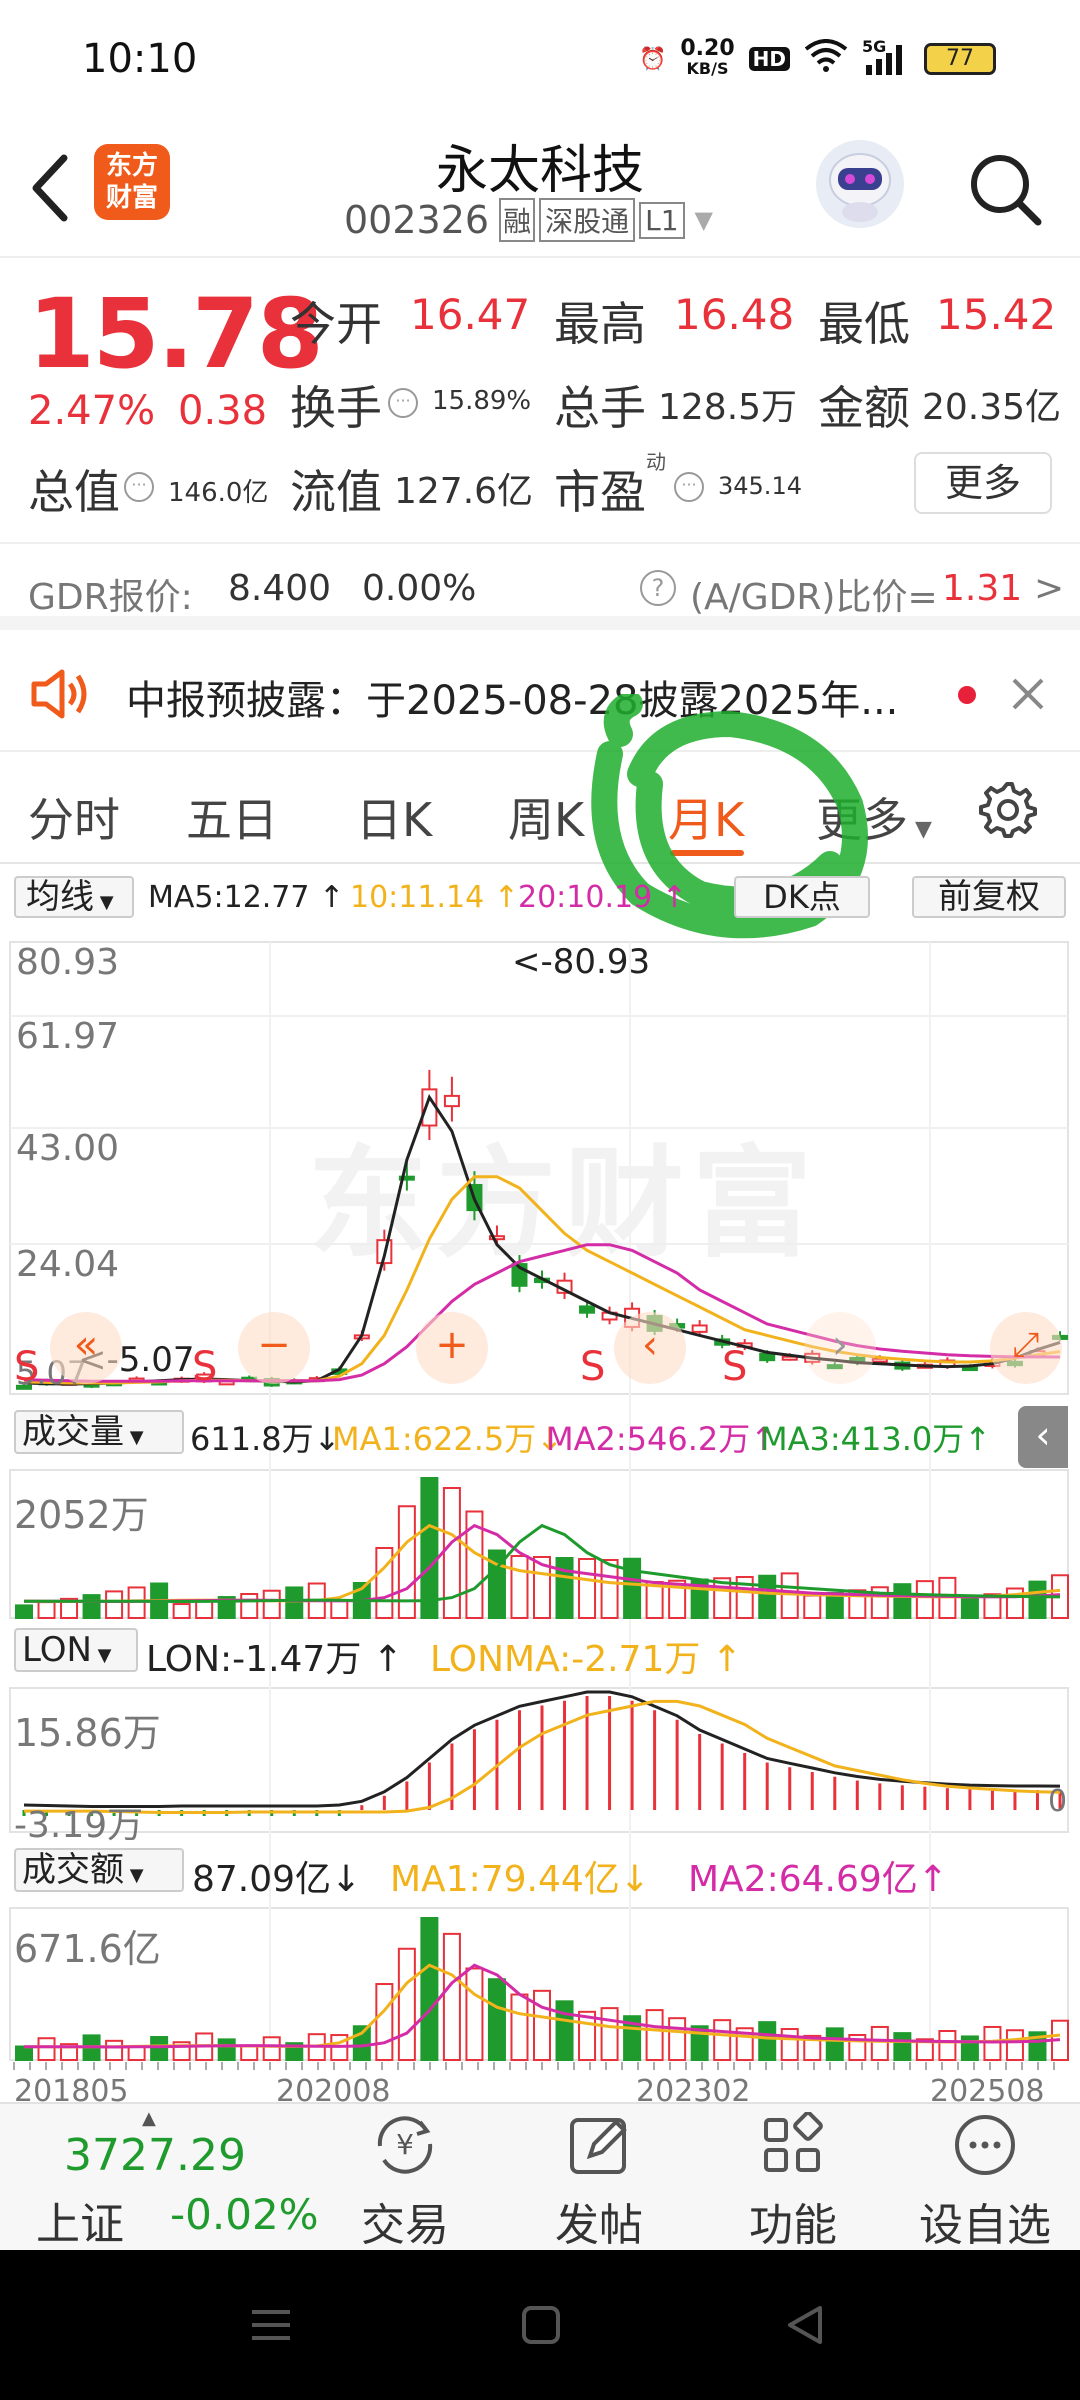  What do you see at coordinates (74, 492) in the screenshot?
I see `mktcap-label: 总值` at bounding box center [74, 492].